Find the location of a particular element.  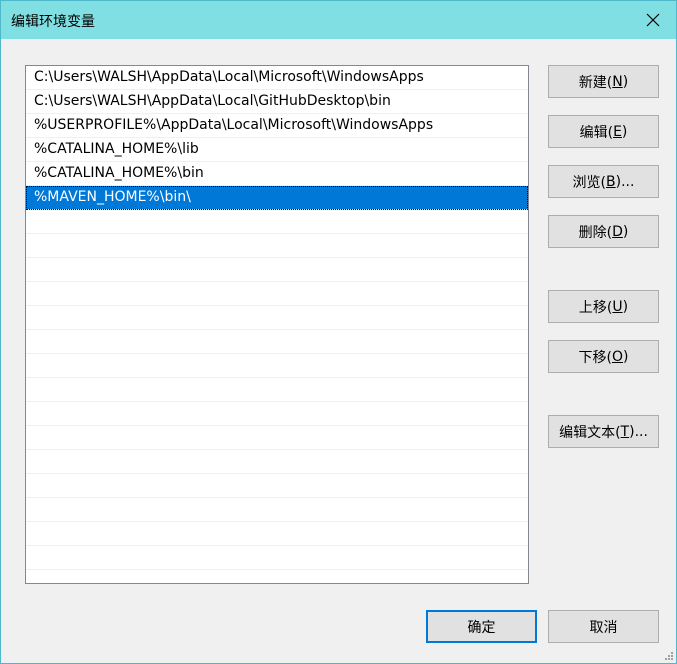

ok-button: 确定 is located at coordinates (481, 626).